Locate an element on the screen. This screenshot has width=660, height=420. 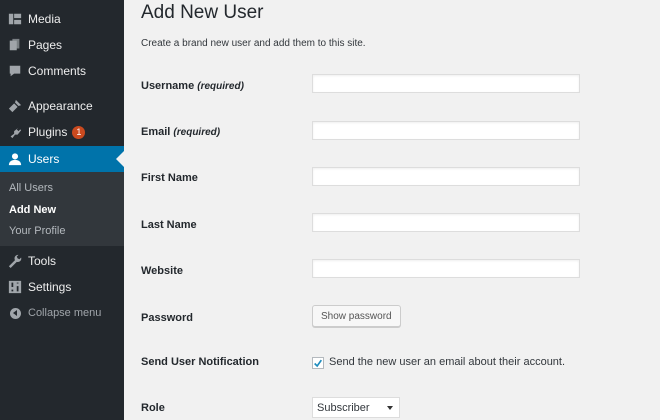
checkmark-icon is located at coordinates (318, 363).